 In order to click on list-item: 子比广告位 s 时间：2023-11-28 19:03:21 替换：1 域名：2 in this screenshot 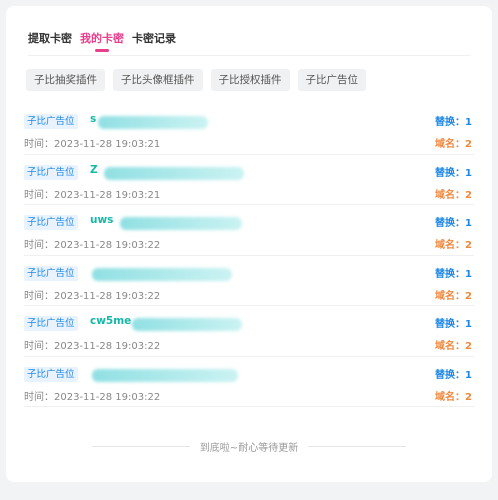, I will do `click(249, 129)`.